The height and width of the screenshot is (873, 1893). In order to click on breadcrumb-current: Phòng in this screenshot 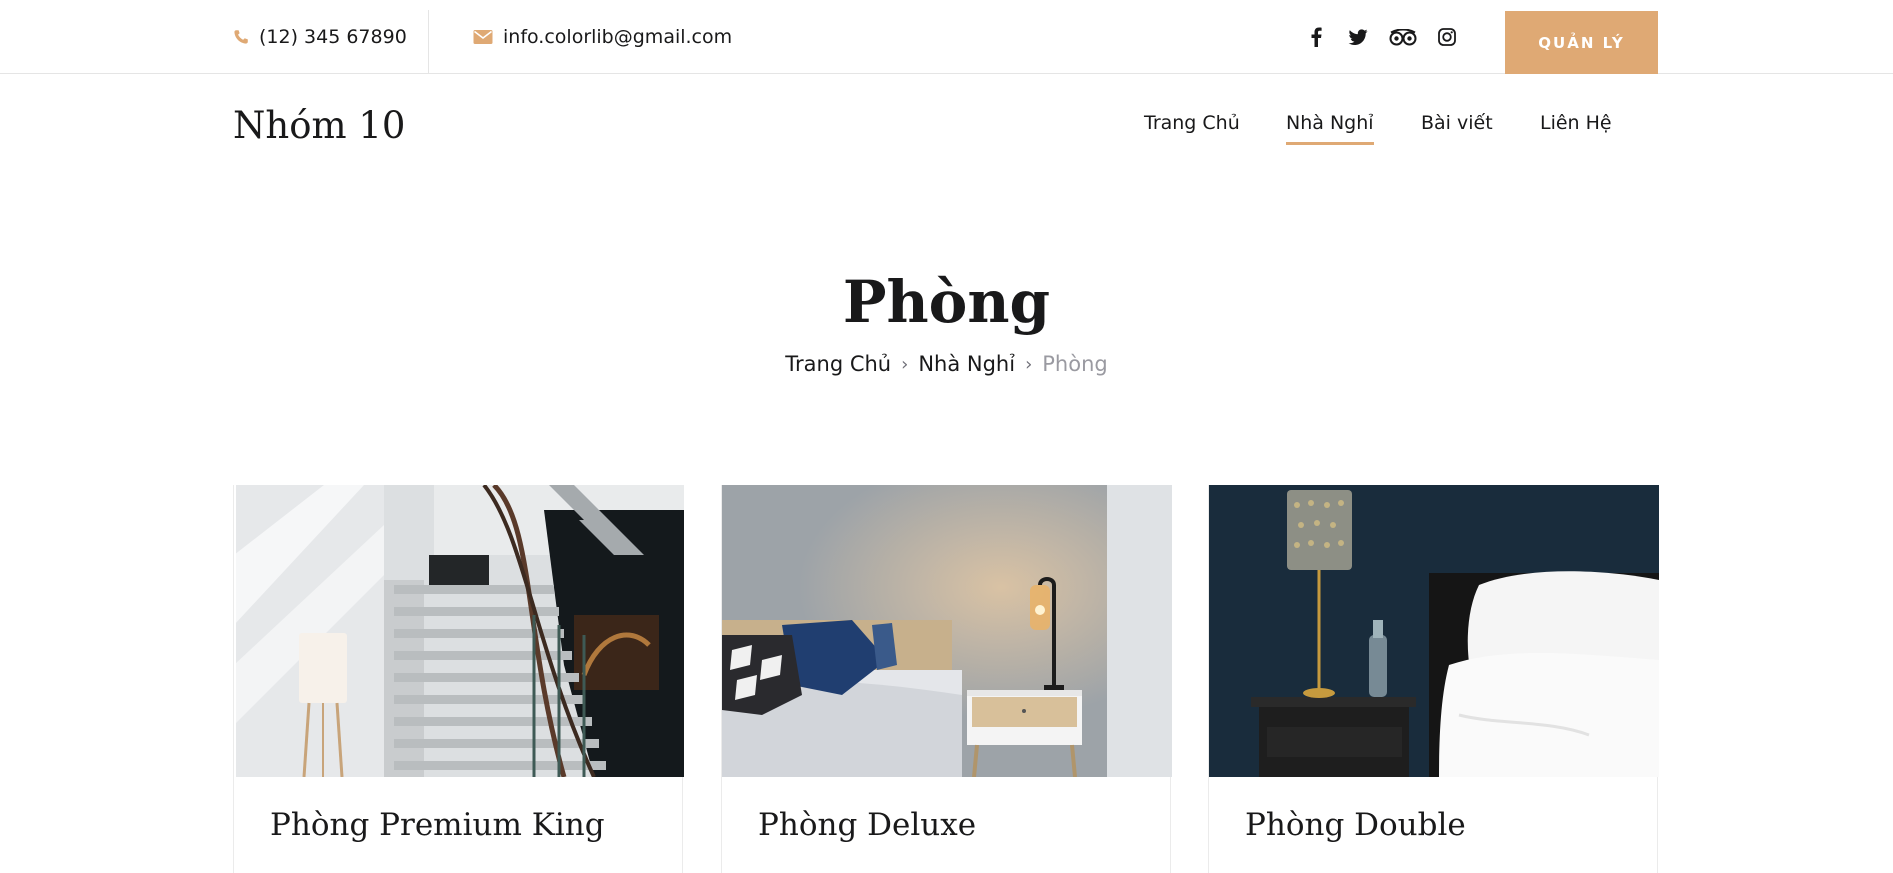, I will do `click(1075, 364)`.